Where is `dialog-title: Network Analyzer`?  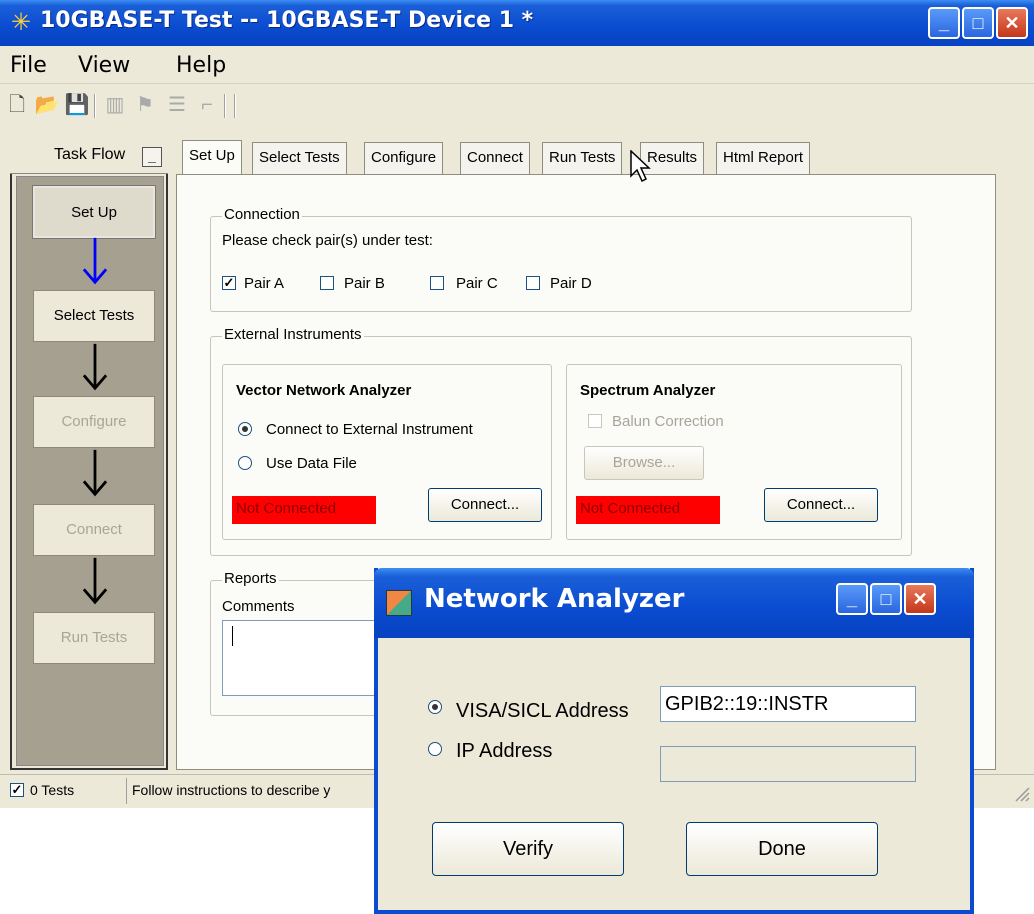 dialog-title: Network Analyzer is located at coordinates (554, 599).